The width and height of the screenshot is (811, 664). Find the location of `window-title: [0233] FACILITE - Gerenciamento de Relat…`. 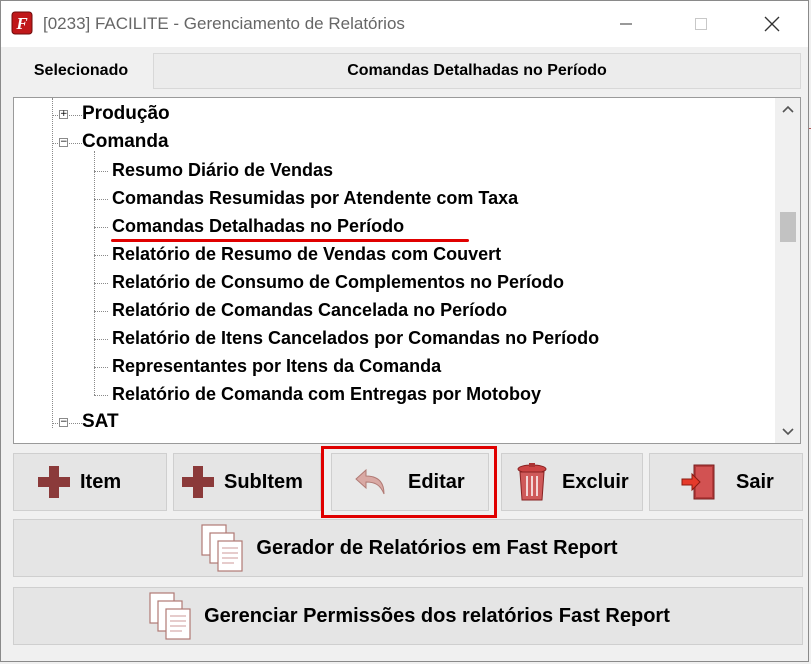

window-title: [0233] FACILITE - Gerenciamento de Relat… is located at coordinates (224, 23).